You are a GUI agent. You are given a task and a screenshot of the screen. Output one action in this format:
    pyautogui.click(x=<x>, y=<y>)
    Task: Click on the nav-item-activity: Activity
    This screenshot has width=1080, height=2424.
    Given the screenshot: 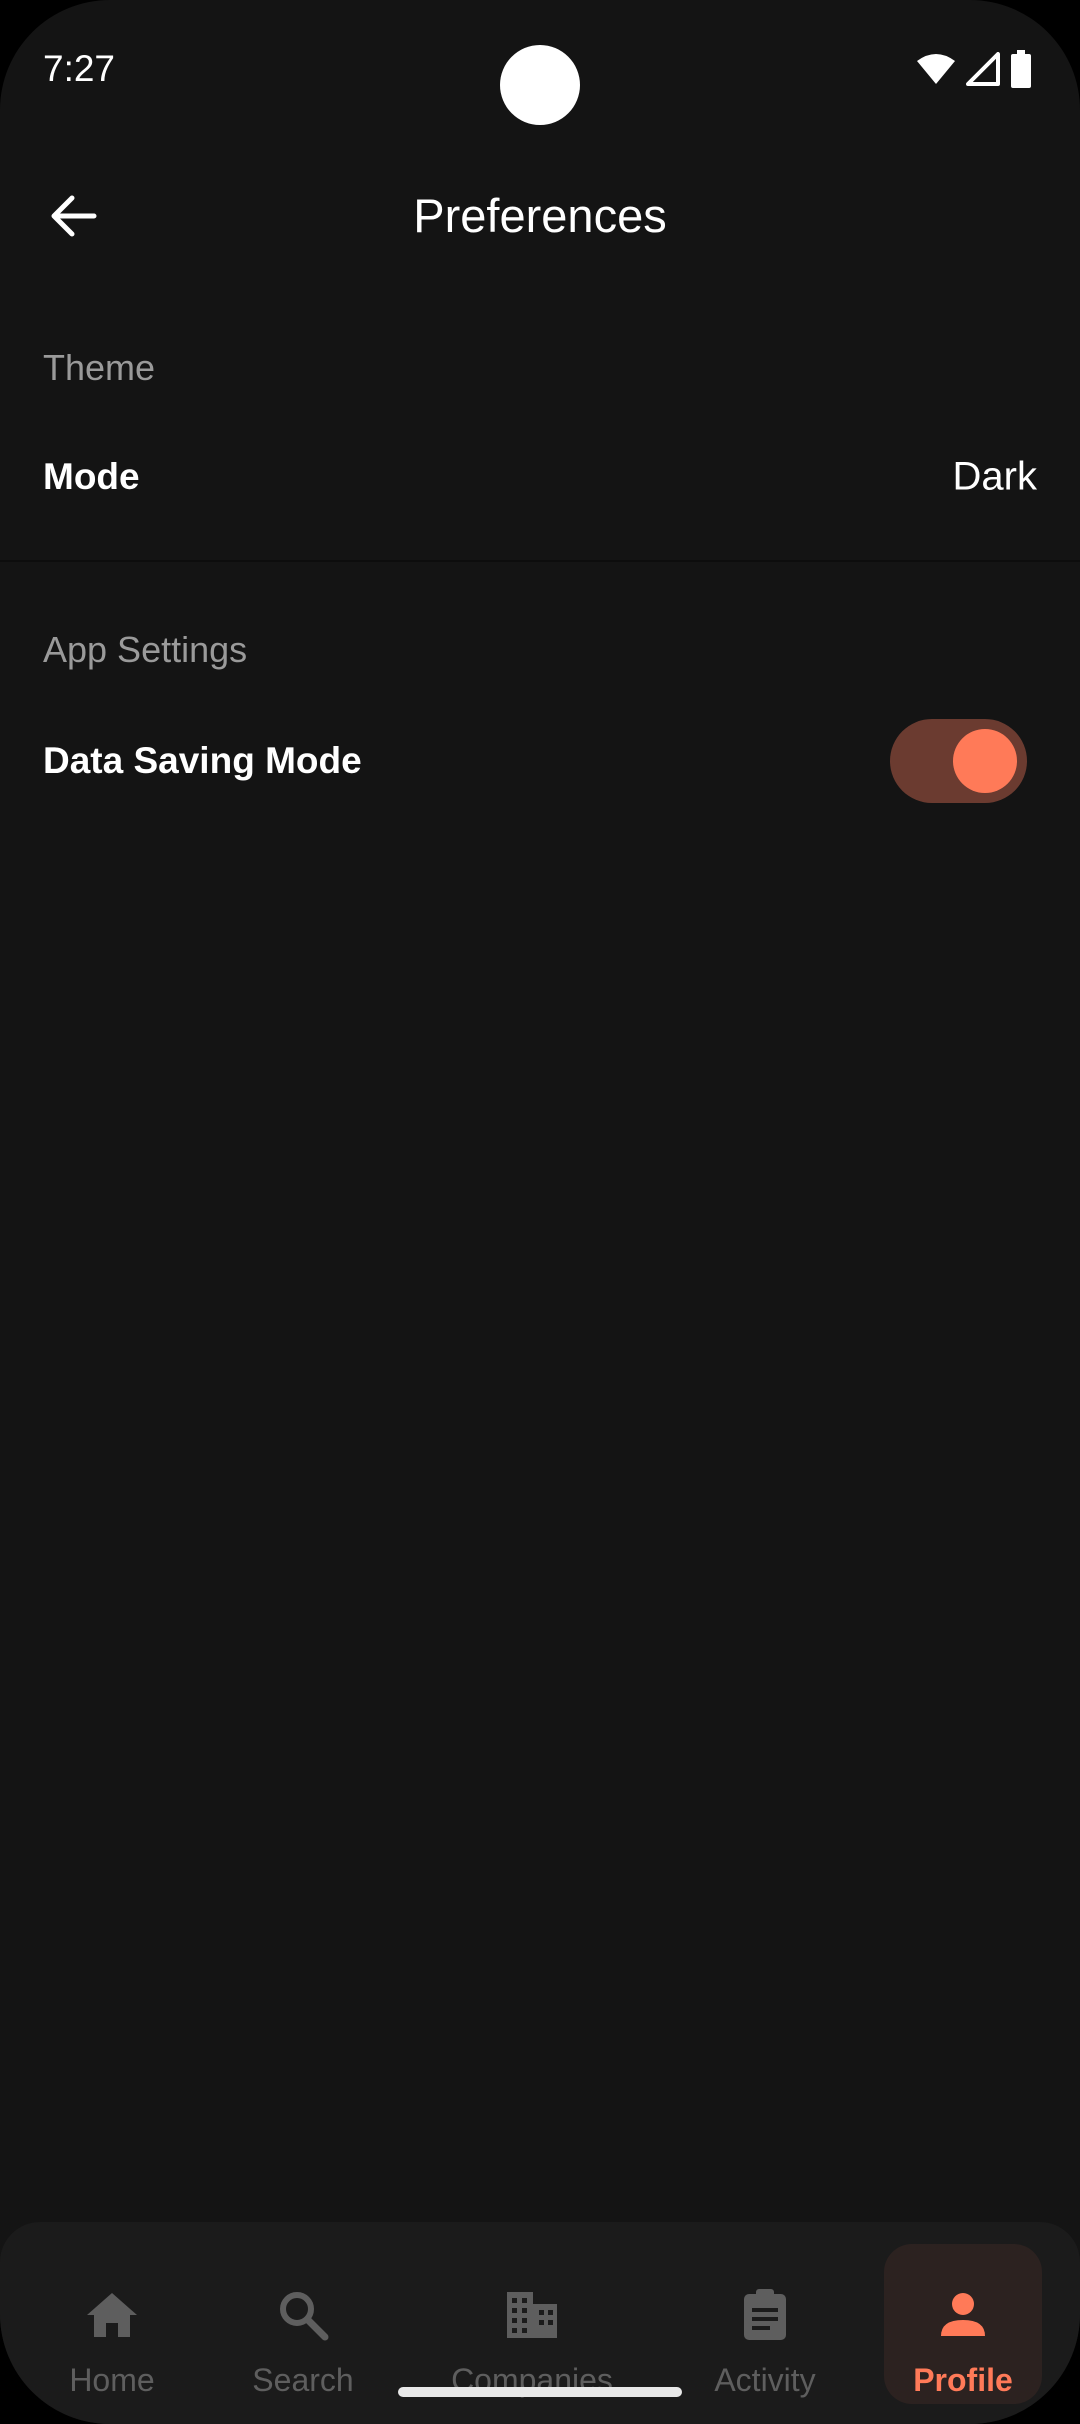 What is the action you would take?
    pyautogui.click(x=765, y=2324)
    